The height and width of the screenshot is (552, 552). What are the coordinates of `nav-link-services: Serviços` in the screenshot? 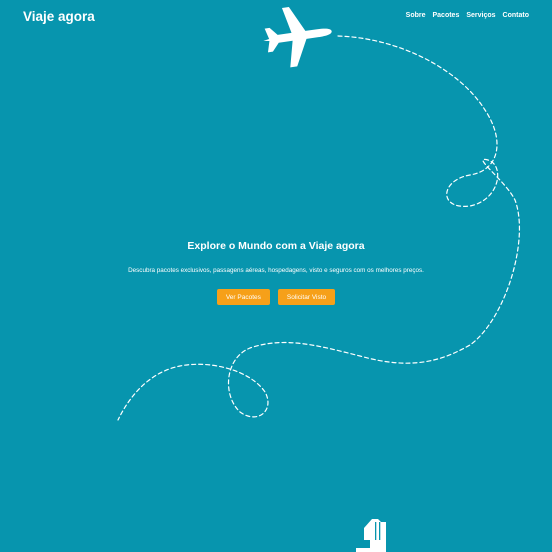 It's located at (480, 15).